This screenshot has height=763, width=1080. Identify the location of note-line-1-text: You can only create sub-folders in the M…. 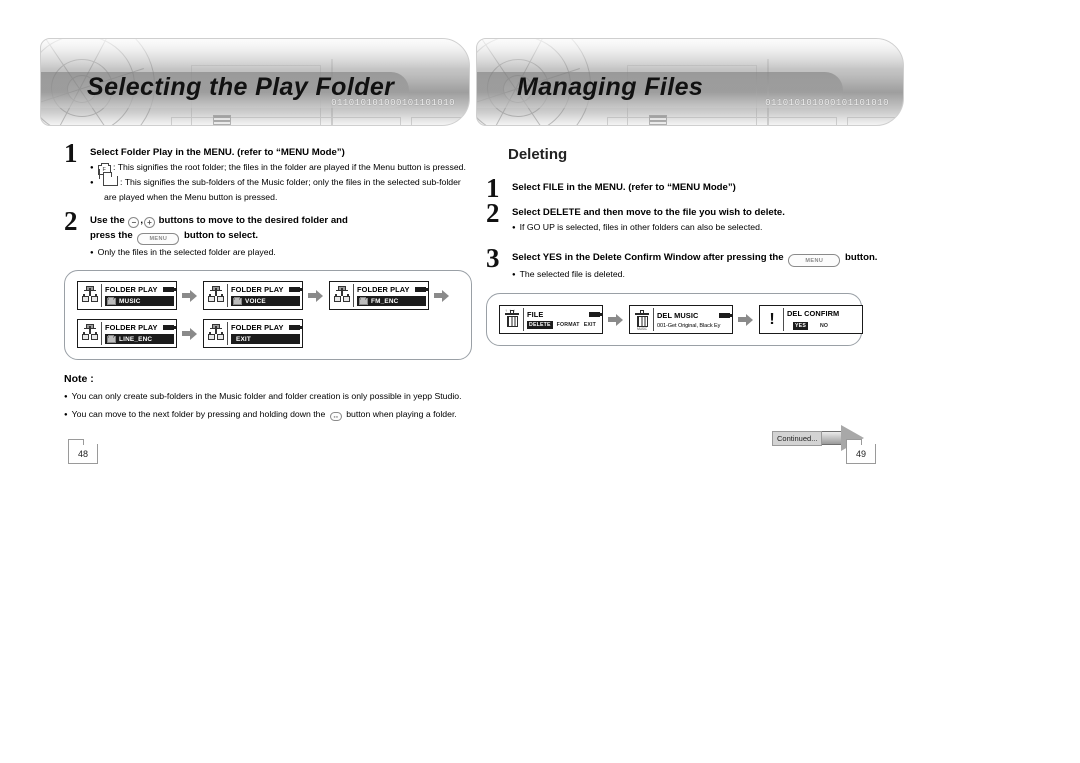
(266, 396).